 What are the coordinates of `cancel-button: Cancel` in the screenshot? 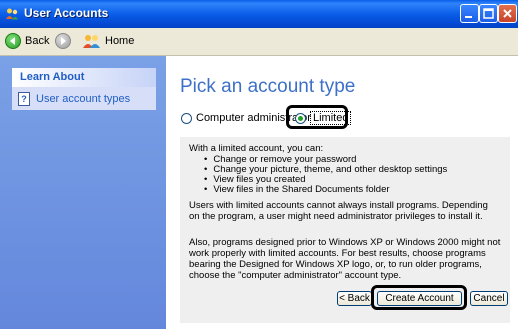 It's located at (489, 298).